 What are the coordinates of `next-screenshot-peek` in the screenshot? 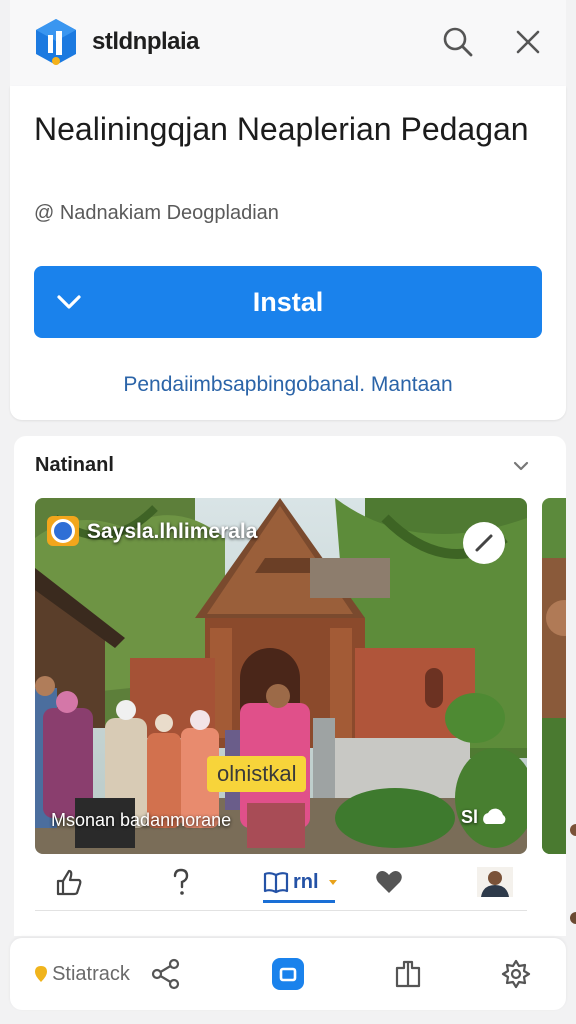 It's located at (554, 676).